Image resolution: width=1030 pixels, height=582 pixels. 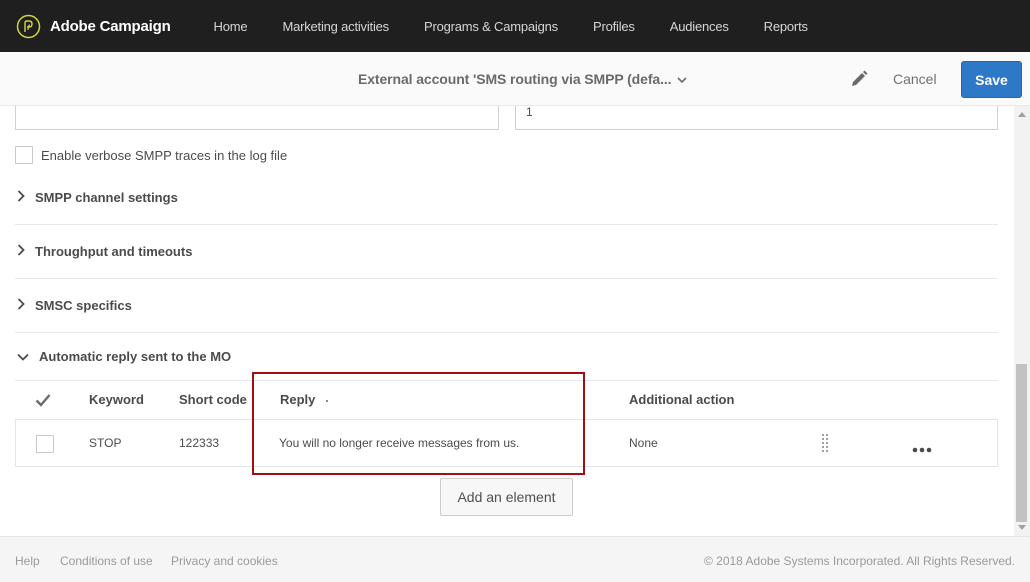 I want to click on section-smpp-channel-settings: SMPP channel settings, so click(x=506, y=198).